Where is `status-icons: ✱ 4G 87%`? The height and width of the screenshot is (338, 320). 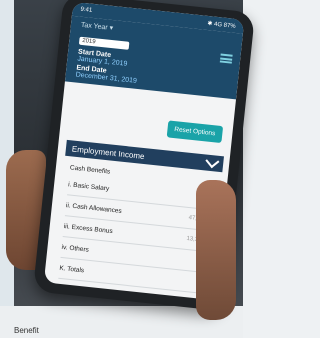
status-icons: ✱ 4G 87% is located at coordinates (221, 24).